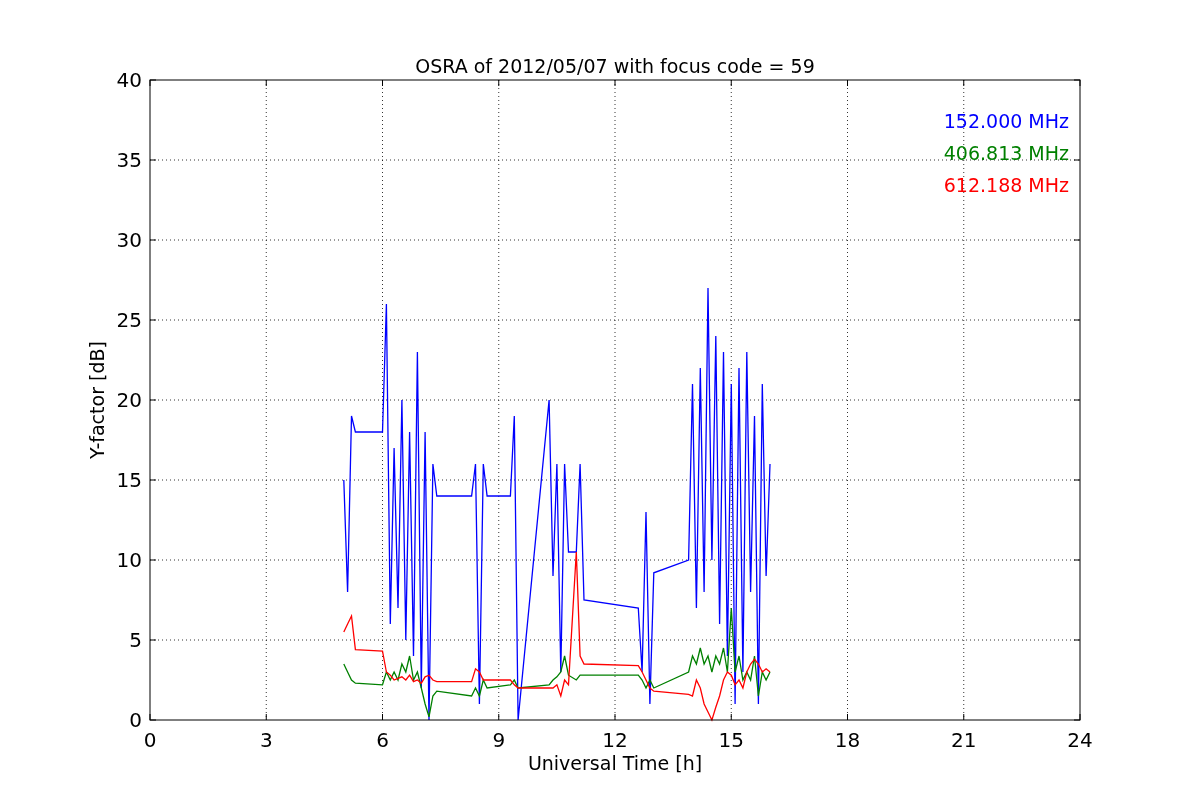  I want to click on tick-label: 21, so click(964, 740).